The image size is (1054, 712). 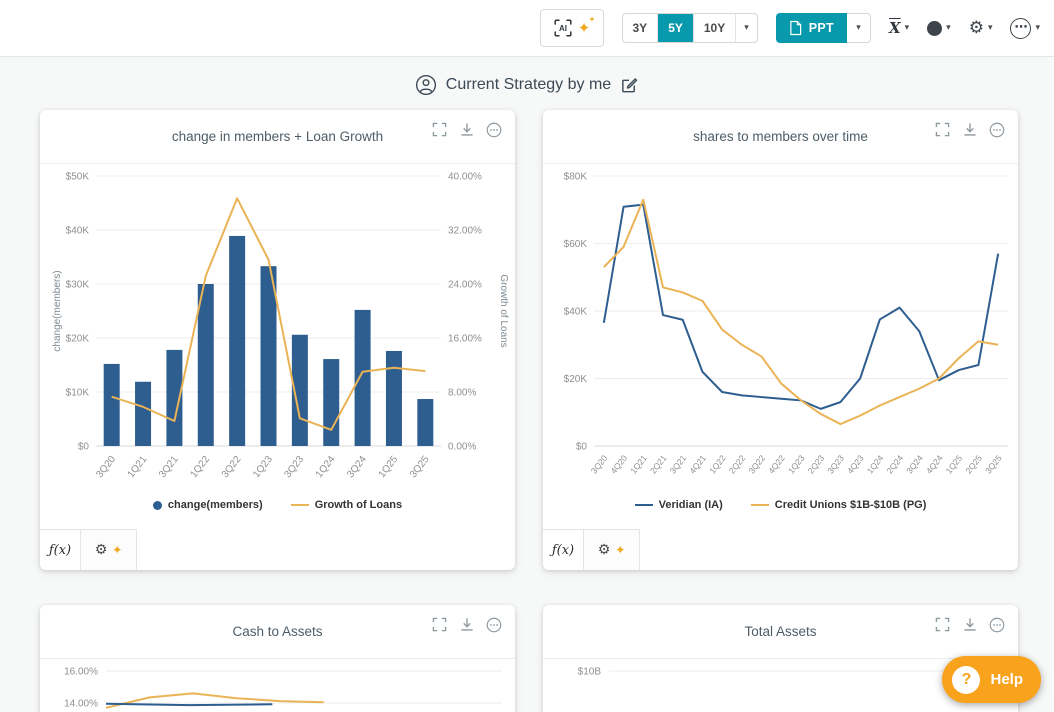 I want to click on legend-label: Veridian (IA), so click(x=690, y=505).